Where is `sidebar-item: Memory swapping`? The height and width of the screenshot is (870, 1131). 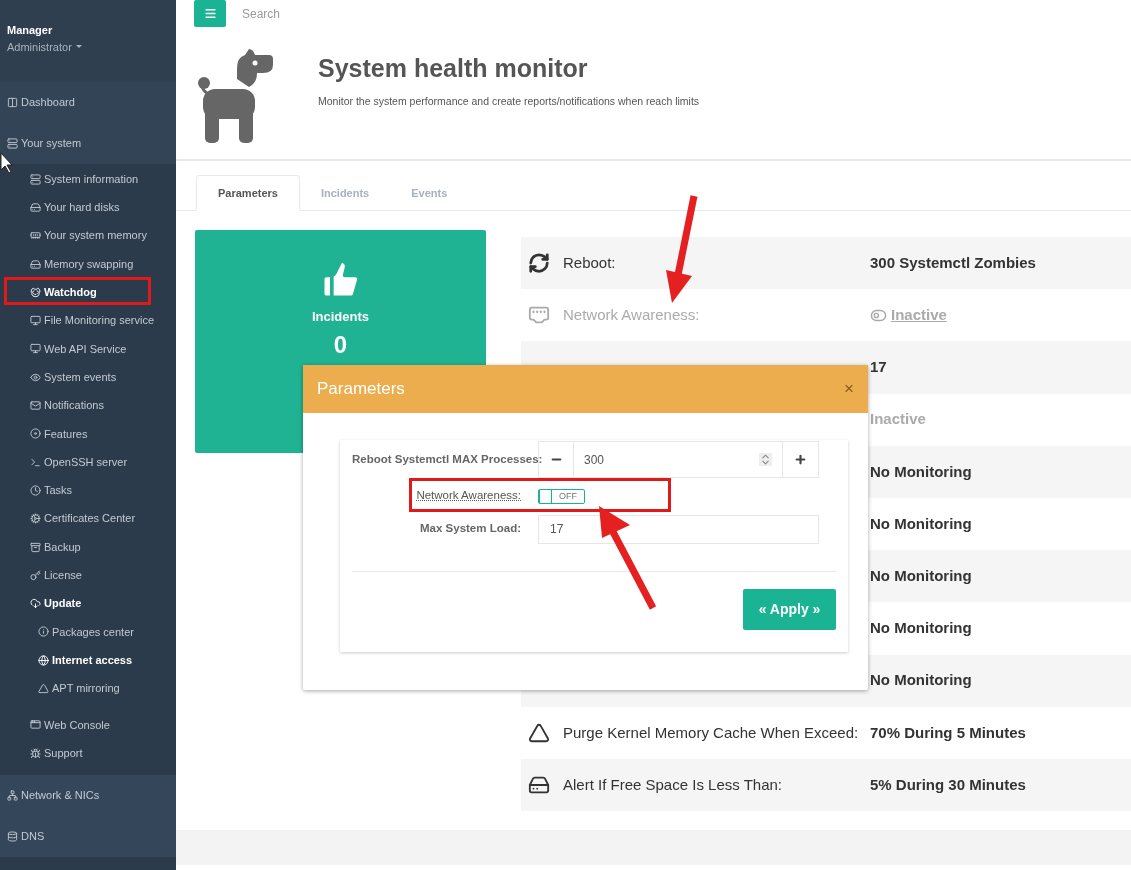
sidebar-item: Memory swapping is located at coordinates (88, 264).